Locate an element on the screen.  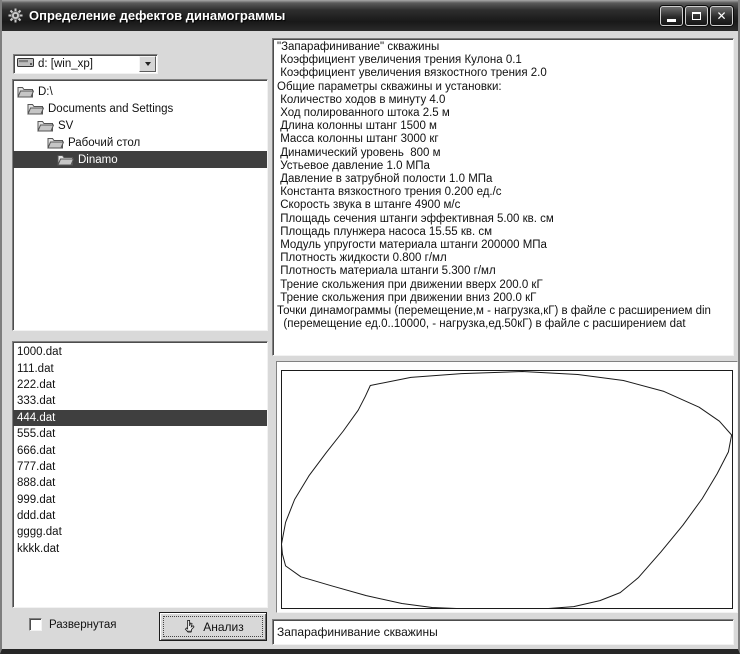
close-icon: ✕ is located at coordinates (721, 15).